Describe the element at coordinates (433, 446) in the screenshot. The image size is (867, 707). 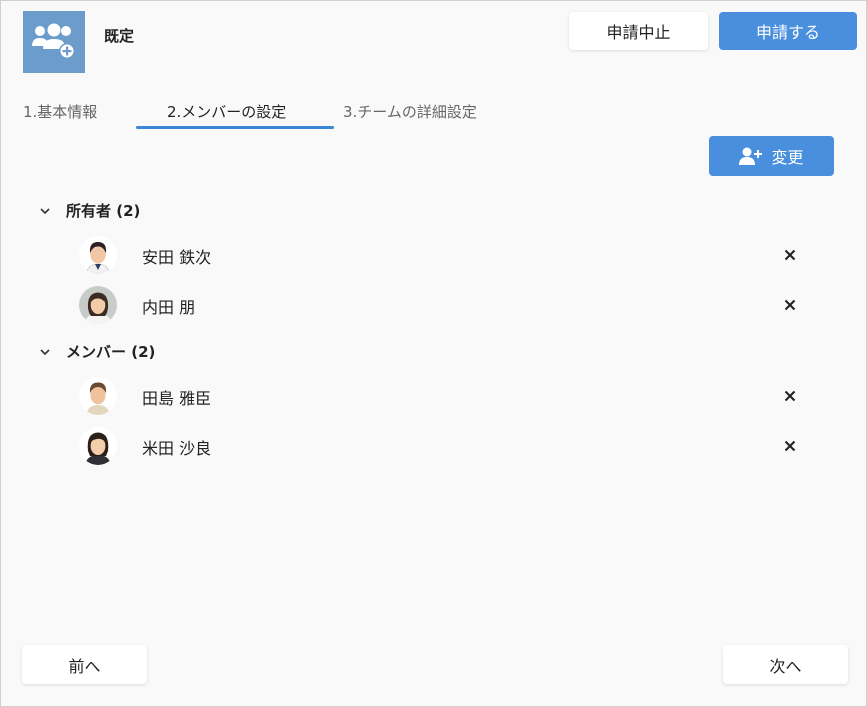
I see `member-row: 米田 沙良` at that location.